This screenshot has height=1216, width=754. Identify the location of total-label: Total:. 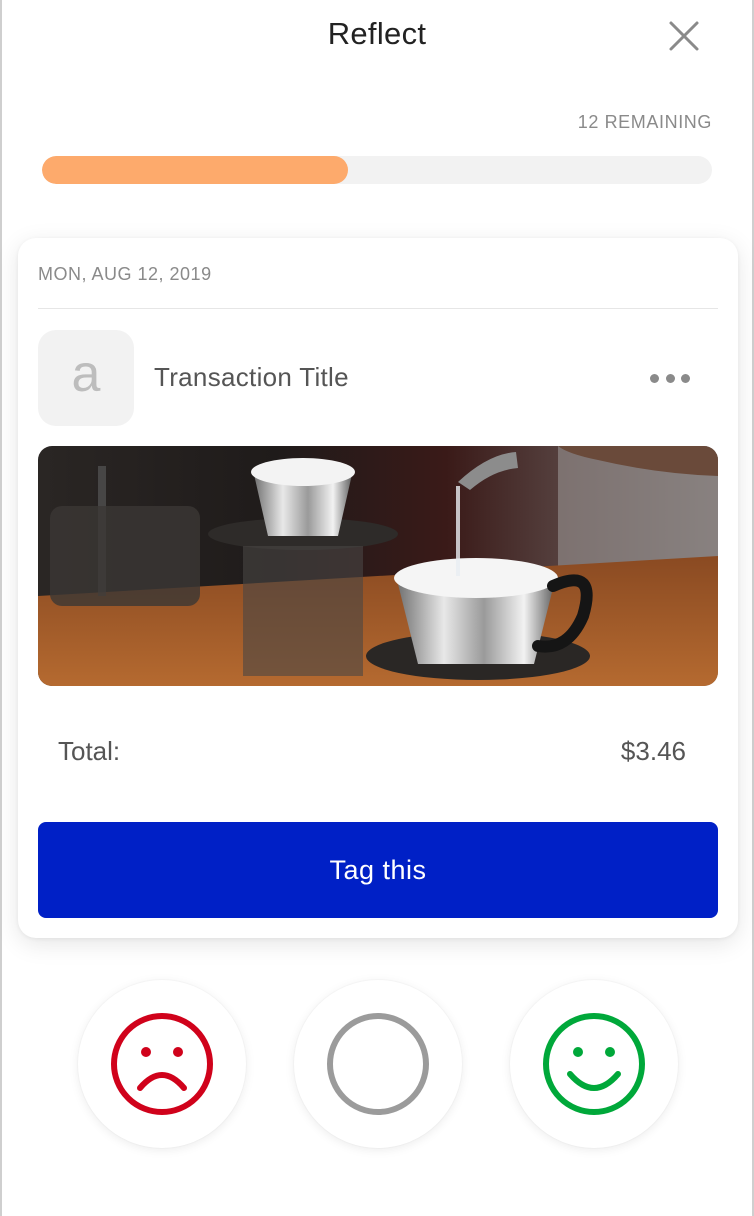
(89, 751).